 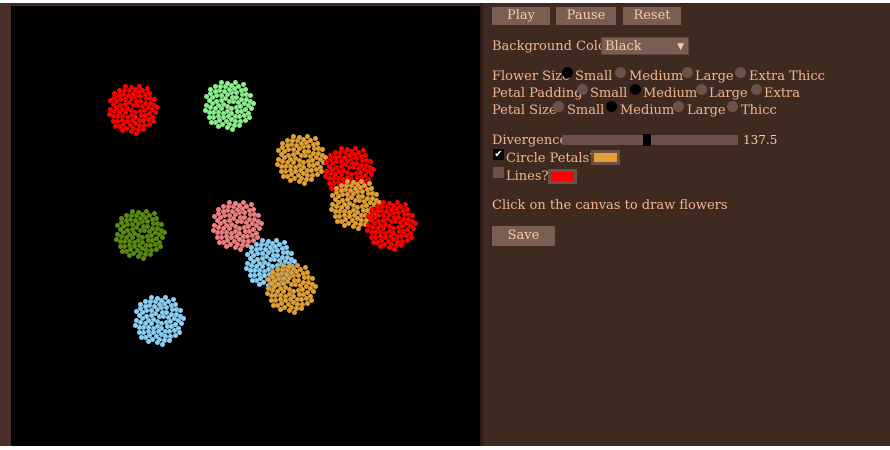 I want to click on petal-size-large-label: Large, so click(x=706, y=110).